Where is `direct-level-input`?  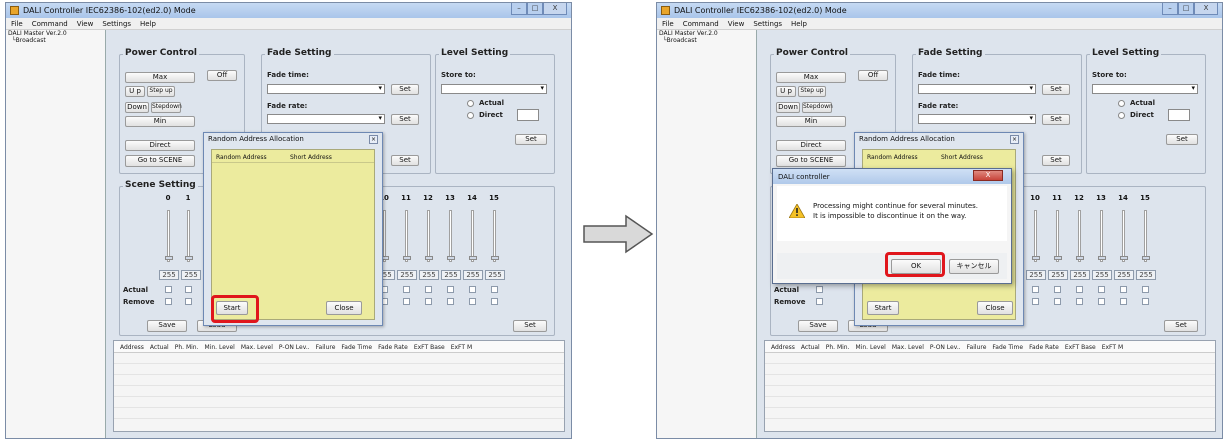 direct-level-input is located at coordinates (1179, 115).